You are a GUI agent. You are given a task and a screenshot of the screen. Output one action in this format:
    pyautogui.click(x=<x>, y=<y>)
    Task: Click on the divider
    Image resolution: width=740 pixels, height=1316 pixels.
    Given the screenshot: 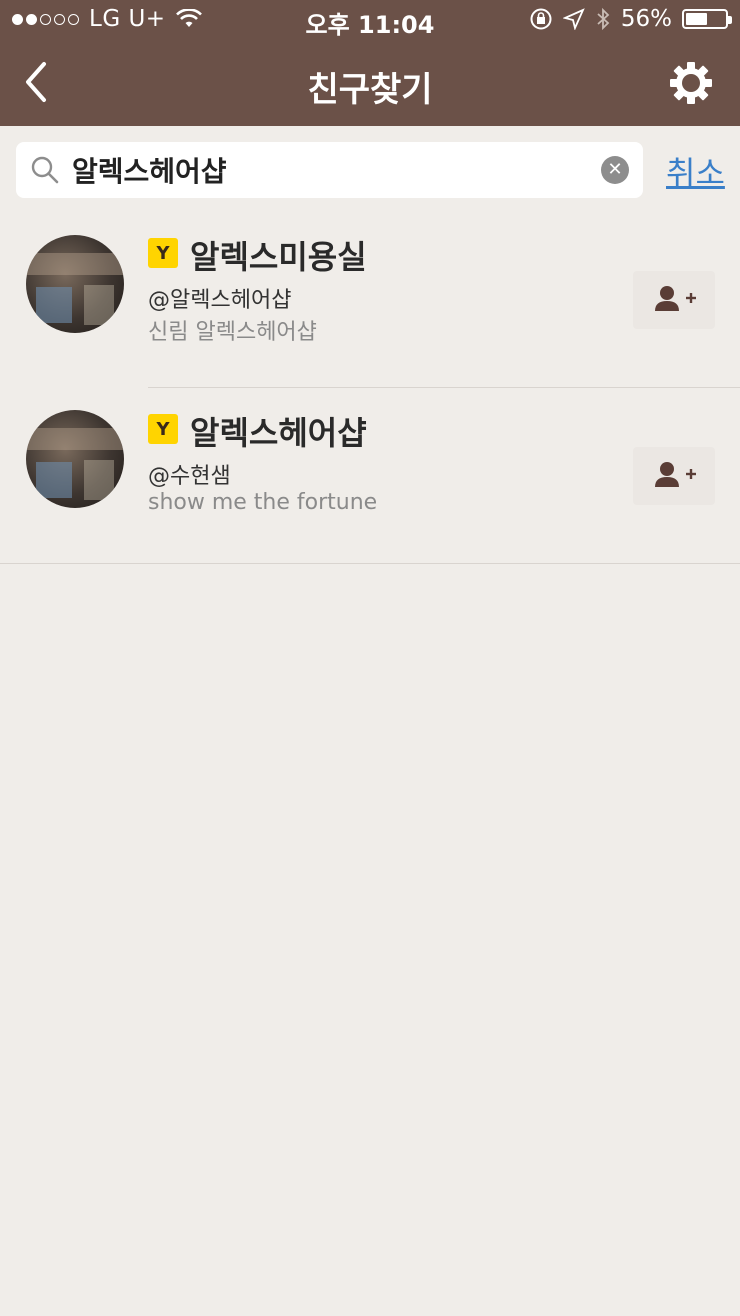 What is the action you would take?
    pyautogui.click(x=370, y=563)
    